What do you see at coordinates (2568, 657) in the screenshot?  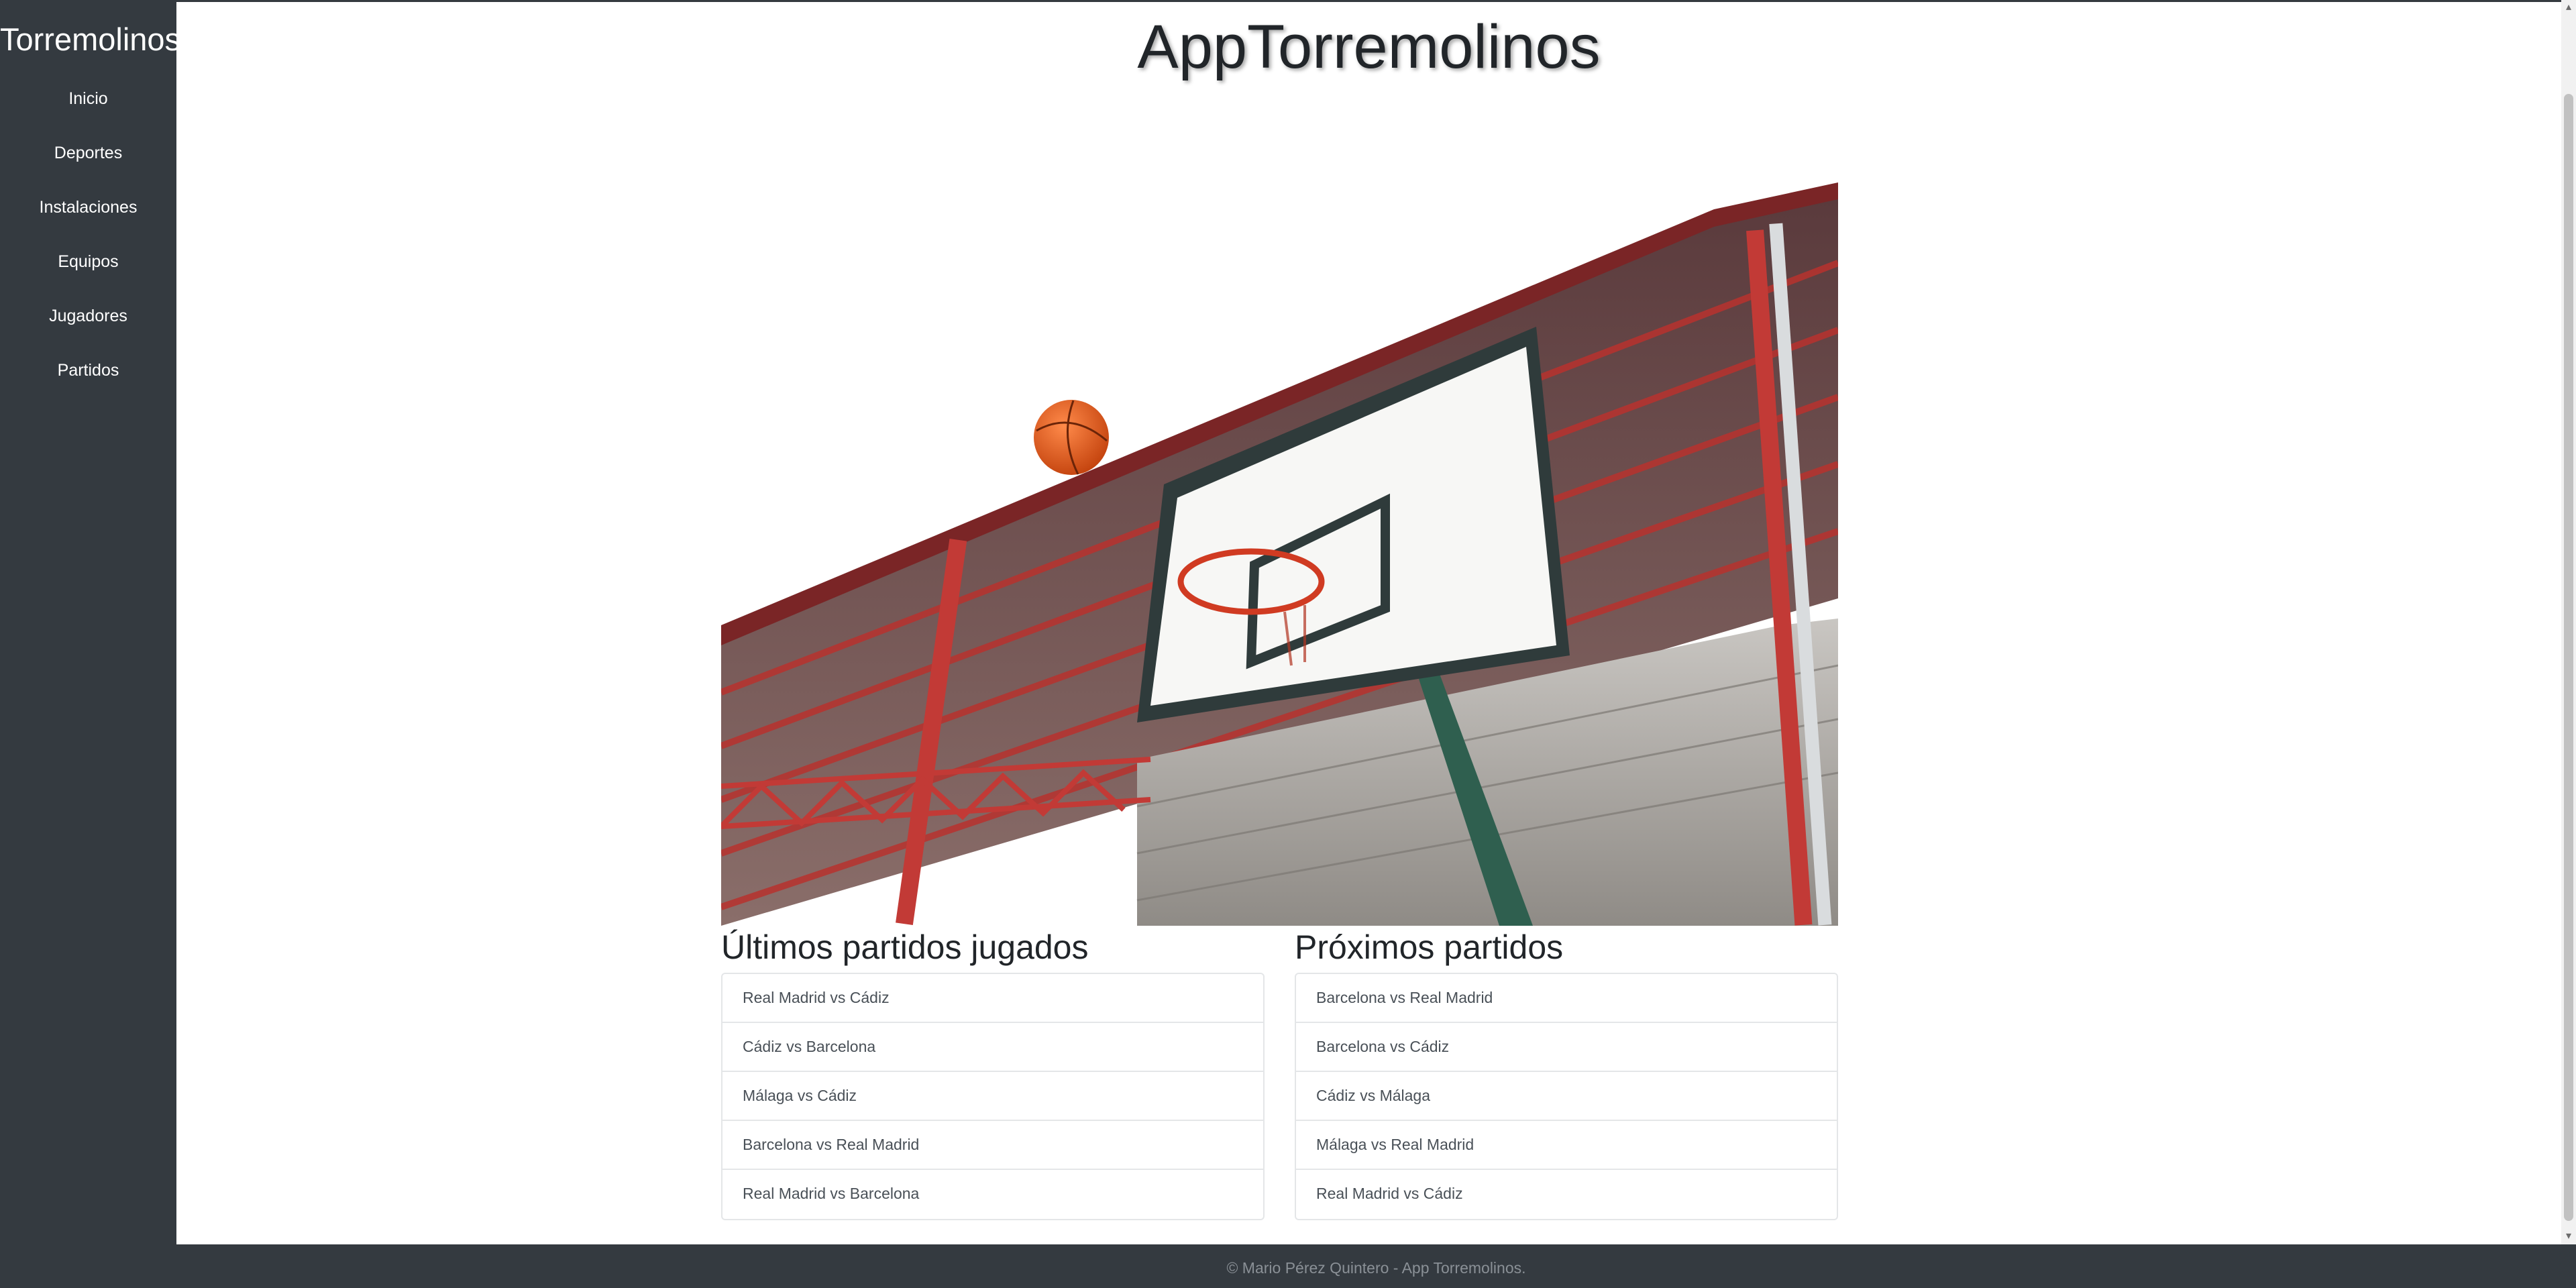 I see `scroll-thumb` at bounding box center [2568, 657].